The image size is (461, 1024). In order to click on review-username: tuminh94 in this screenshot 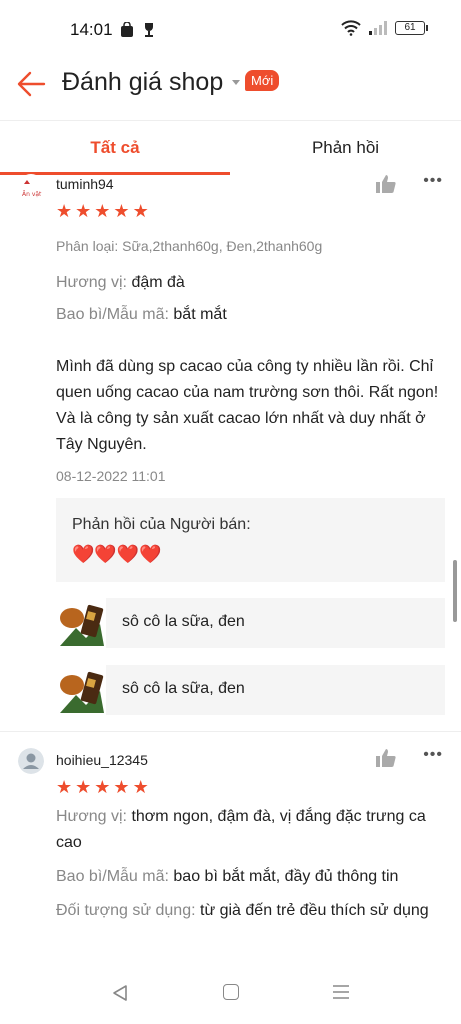, I will do `click(85, 184)`.